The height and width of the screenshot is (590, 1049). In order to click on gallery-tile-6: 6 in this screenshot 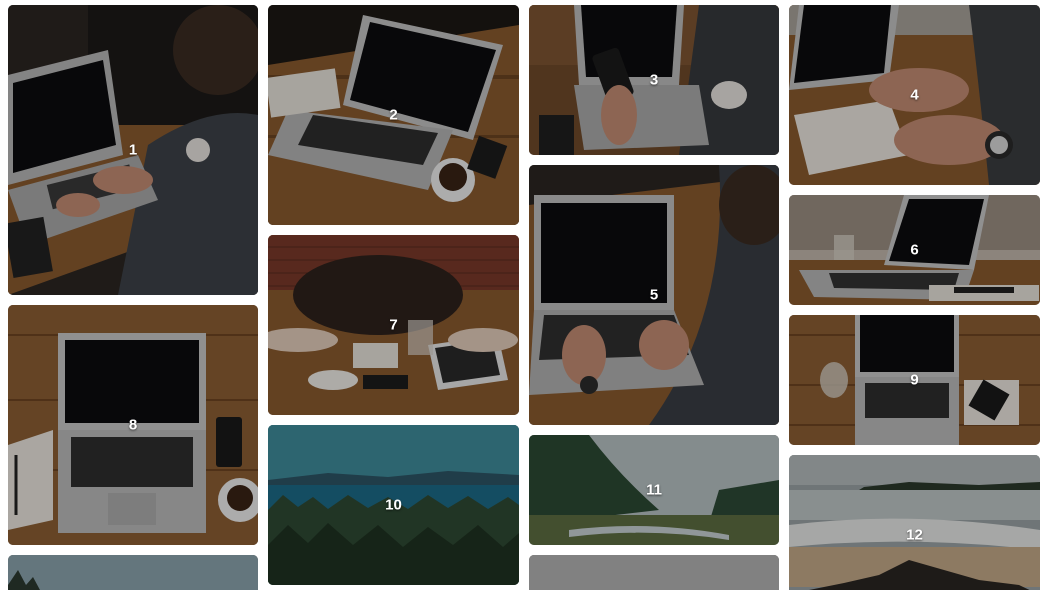, I will do `click(914, 250)`.